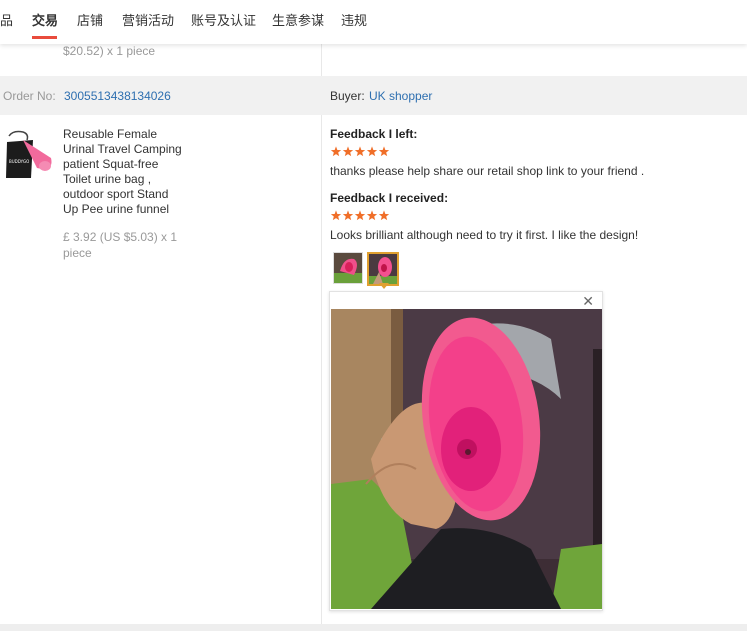  Describe the element at coordinates (90, 19) in the screenshot. I see `tab-store: 店铺` at that location.